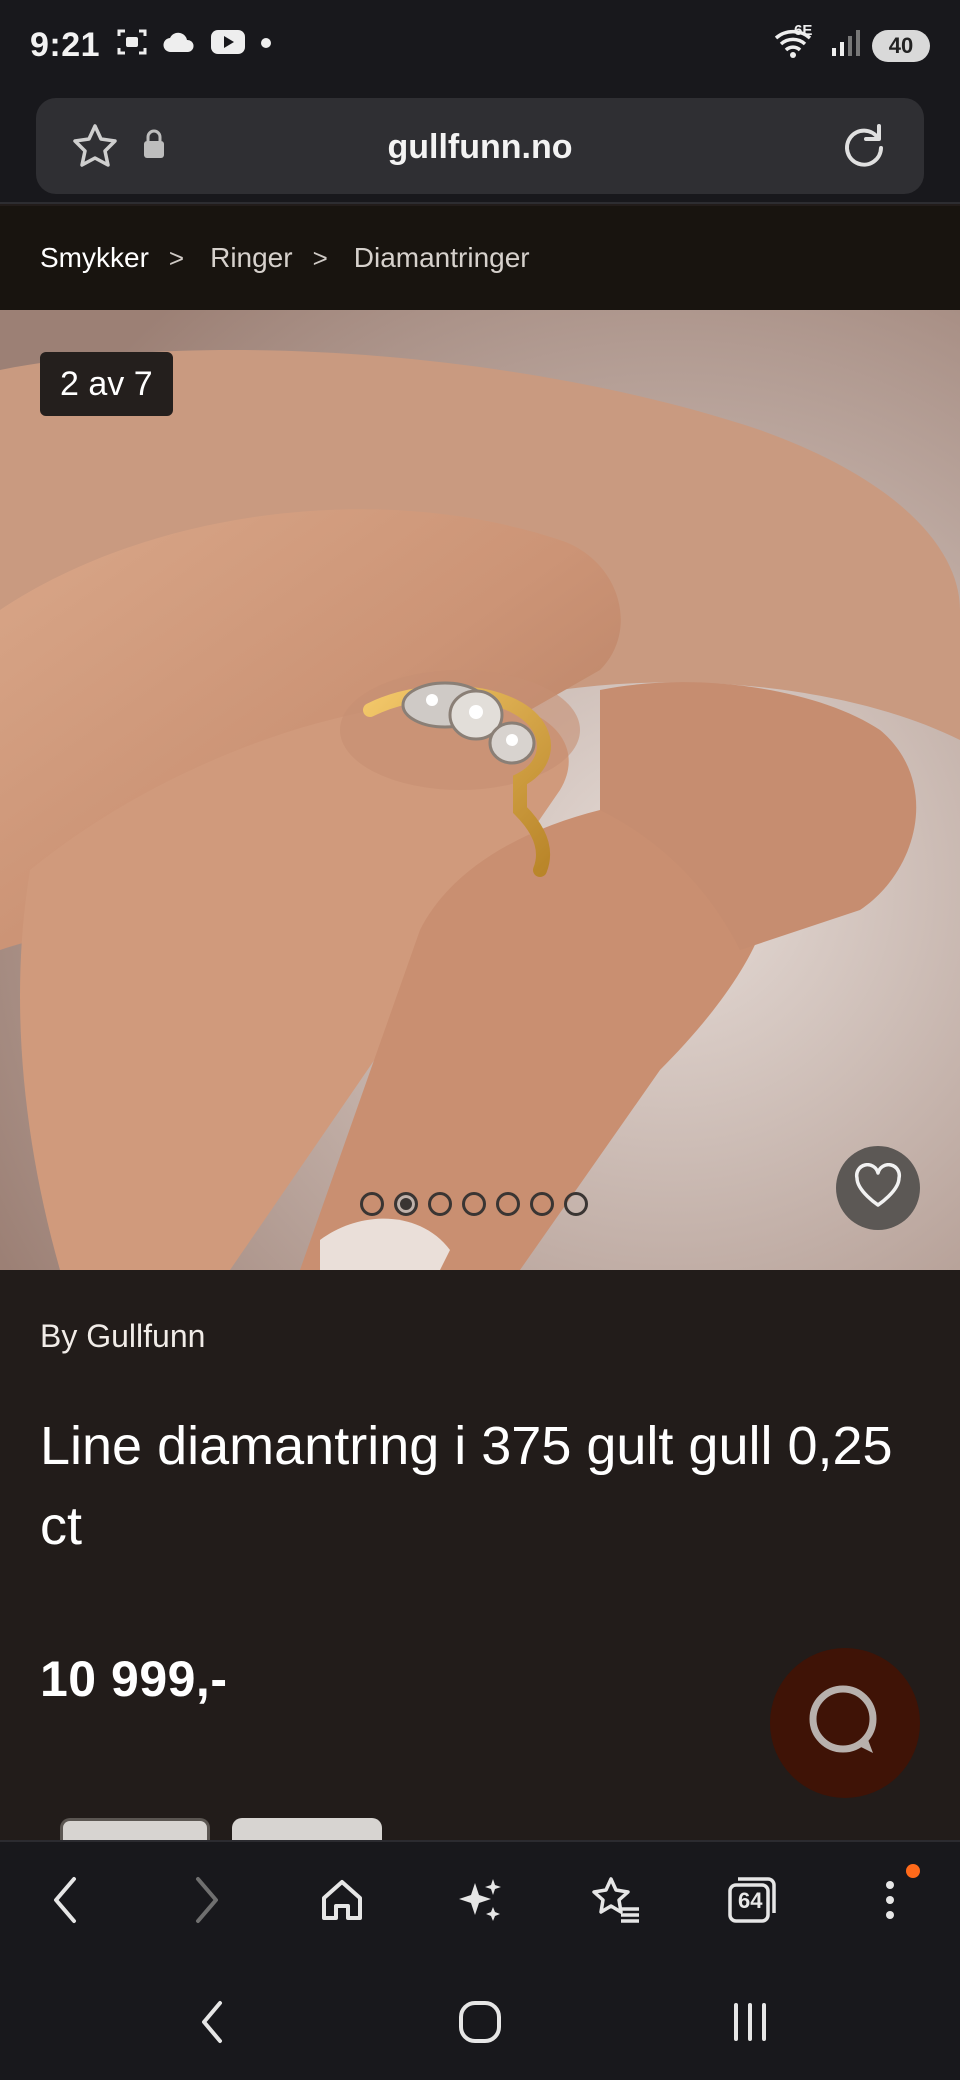 Image resolution: width=960 pixels, height=2080 pixels. I want to click on variant-thumbnails, so click(221, 1829).